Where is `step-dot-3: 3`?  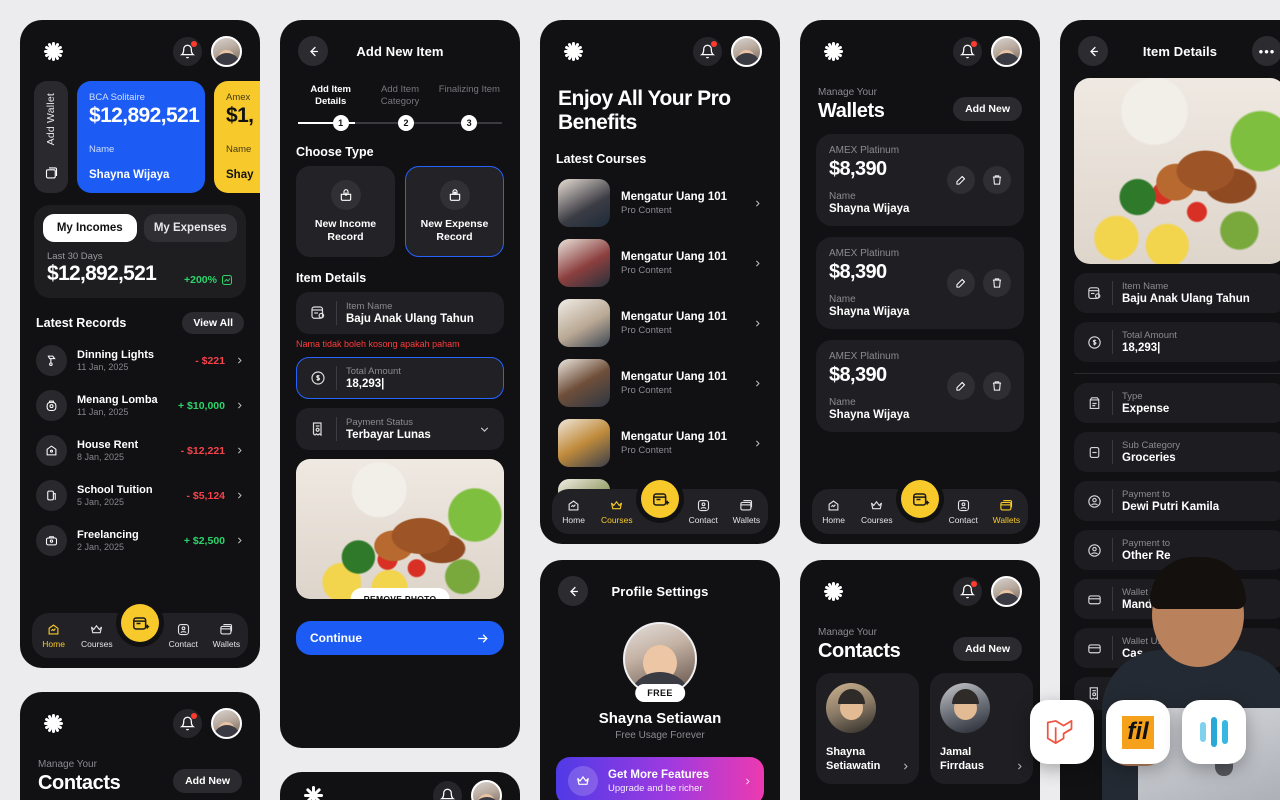 step-dot-3: 3 is located at coordinates (469, 122).